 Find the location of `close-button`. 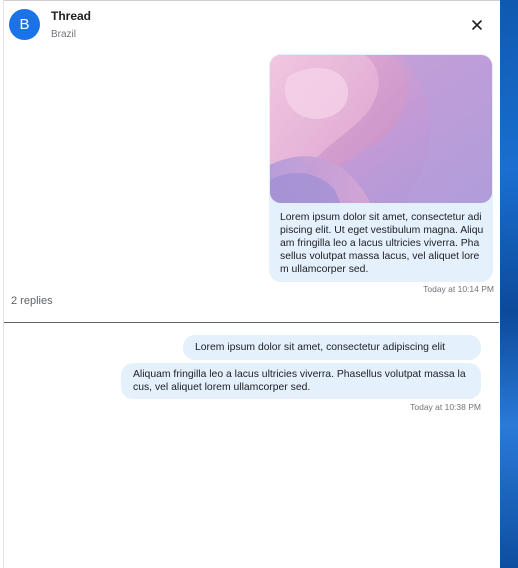

close-button is located at coordinates (477, 25).